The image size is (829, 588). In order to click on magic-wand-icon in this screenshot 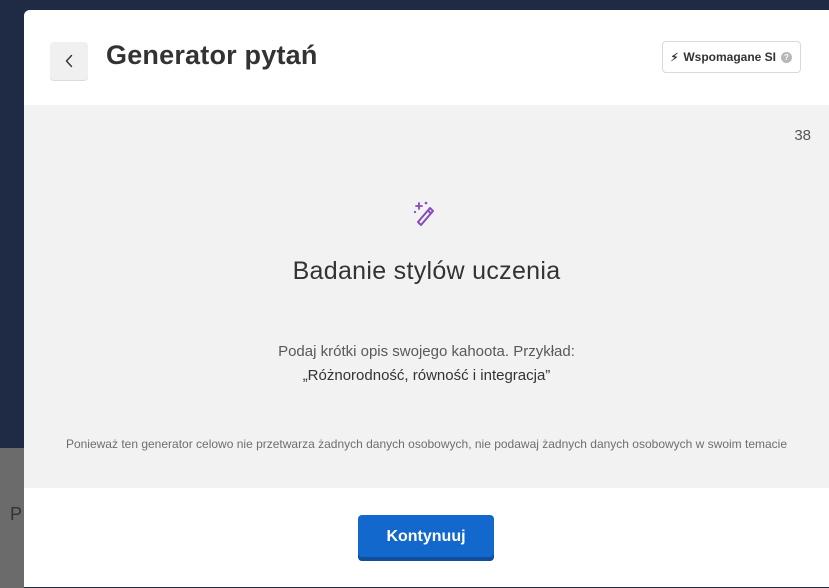, I will do `click(423, 213)`.